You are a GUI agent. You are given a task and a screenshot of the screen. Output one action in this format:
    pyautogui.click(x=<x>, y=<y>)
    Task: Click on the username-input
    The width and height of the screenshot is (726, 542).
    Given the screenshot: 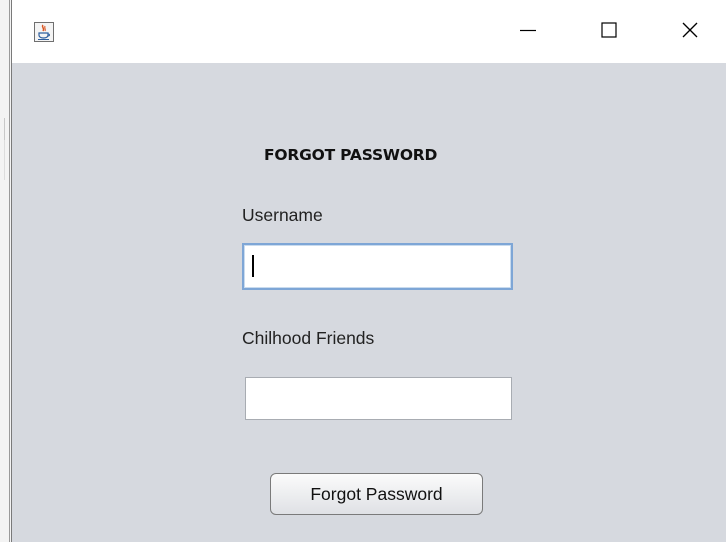 What is the action you would take?
    pyautogui.click(x=377, y=266)
    